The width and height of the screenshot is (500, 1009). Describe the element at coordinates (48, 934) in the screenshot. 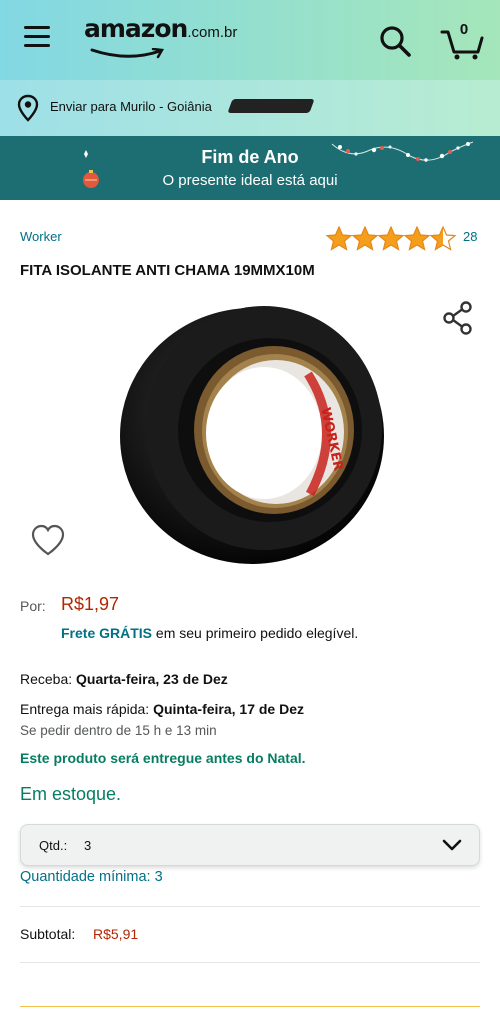

I see `subtotal-label: Subtotal:` at that location.